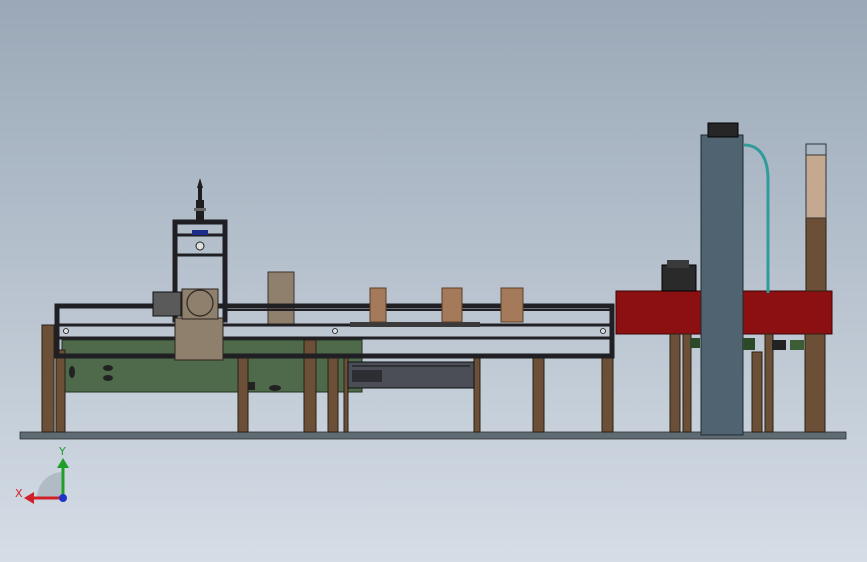 This screenshot has width=867, height=562. Describe the element at coordinates (281, 298) in the screenshot. I see `wood-block-tall` at that location.